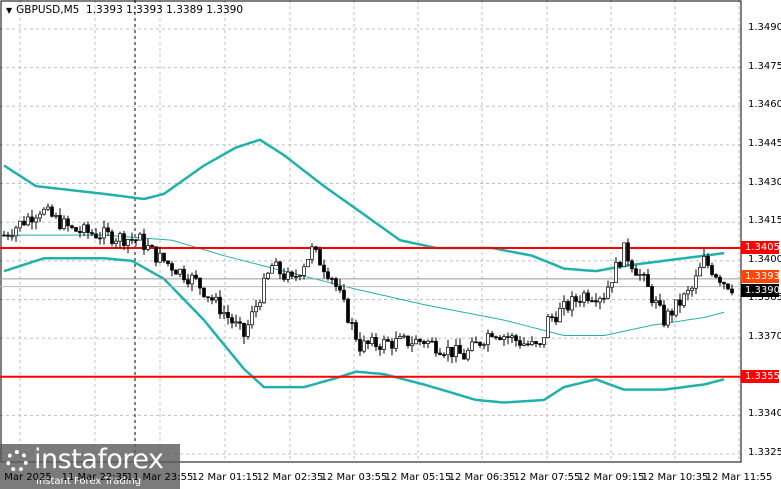  I want to click on x-axis-tick-label: 12 Mar 01:15, so click(225, 477).